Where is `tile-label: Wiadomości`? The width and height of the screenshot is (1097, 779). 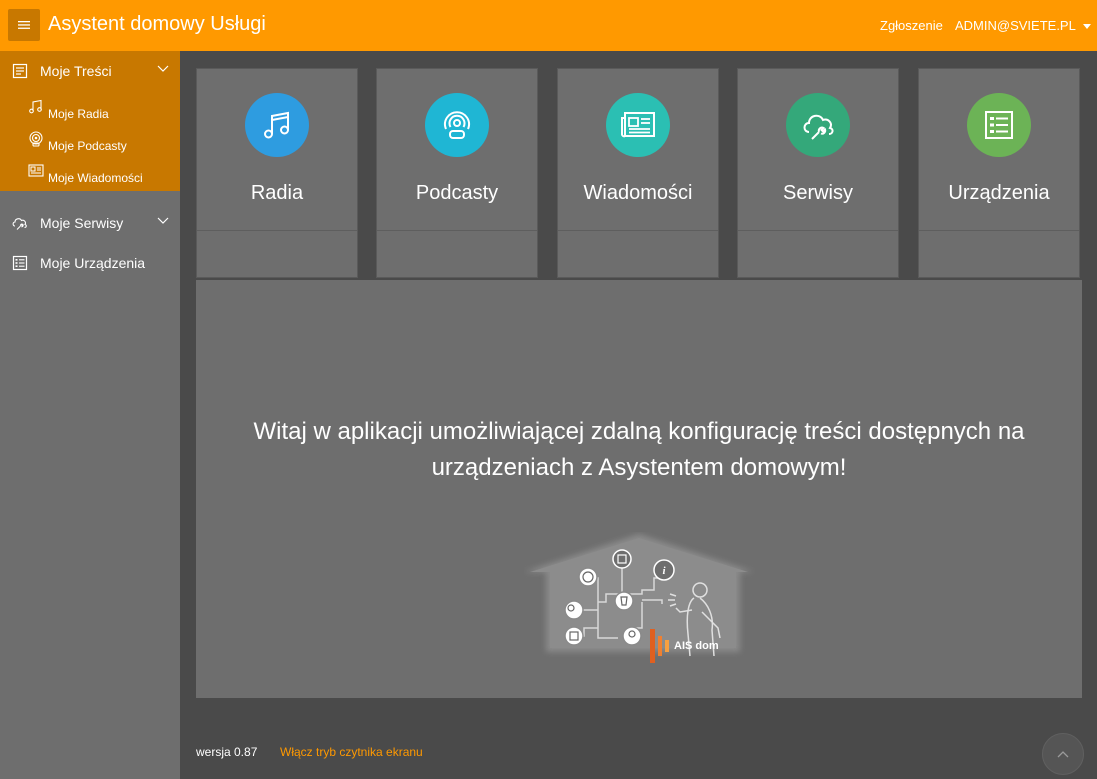 tile-label: Wiadomości is located at coordinates (638, 193).